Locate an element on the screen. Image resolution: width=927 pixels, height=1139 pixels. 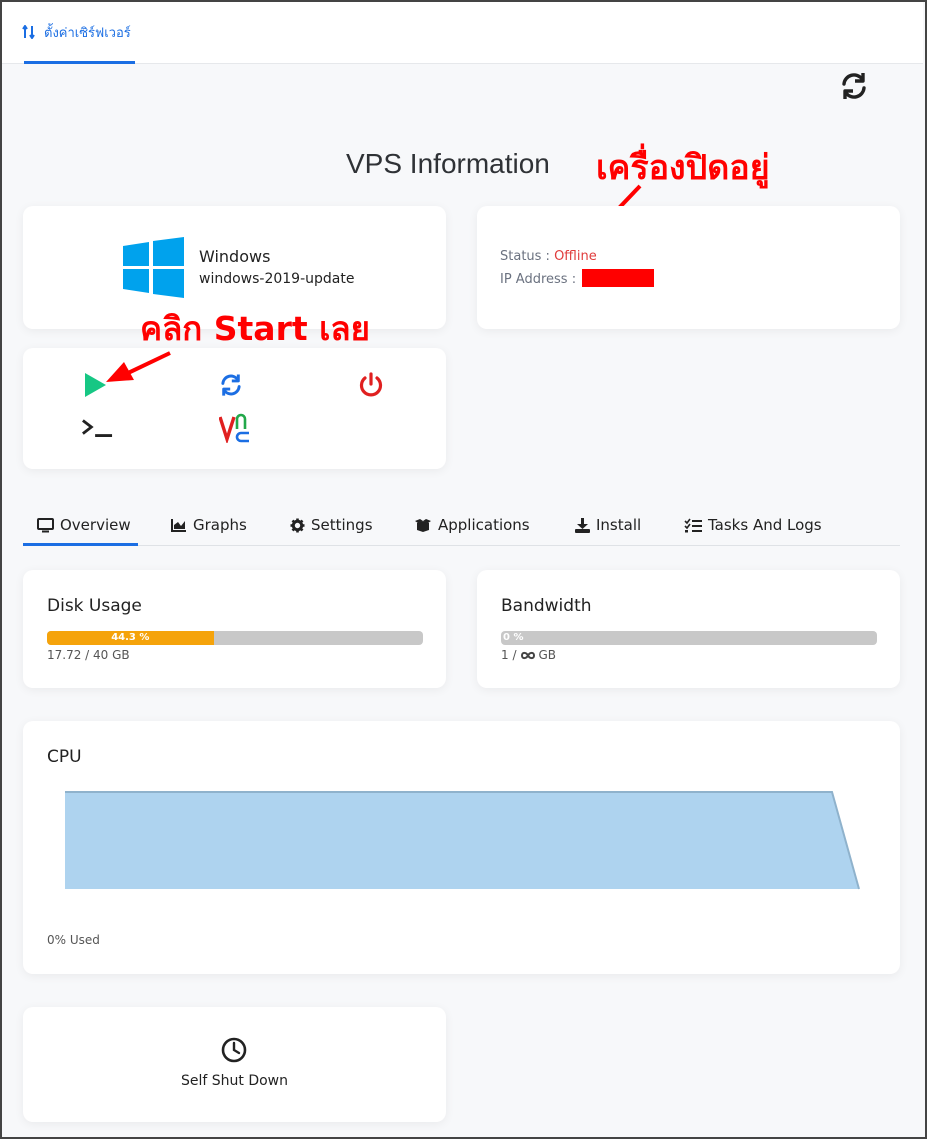
bandwidth-used: 1 / is located at coordinates (509, 655).